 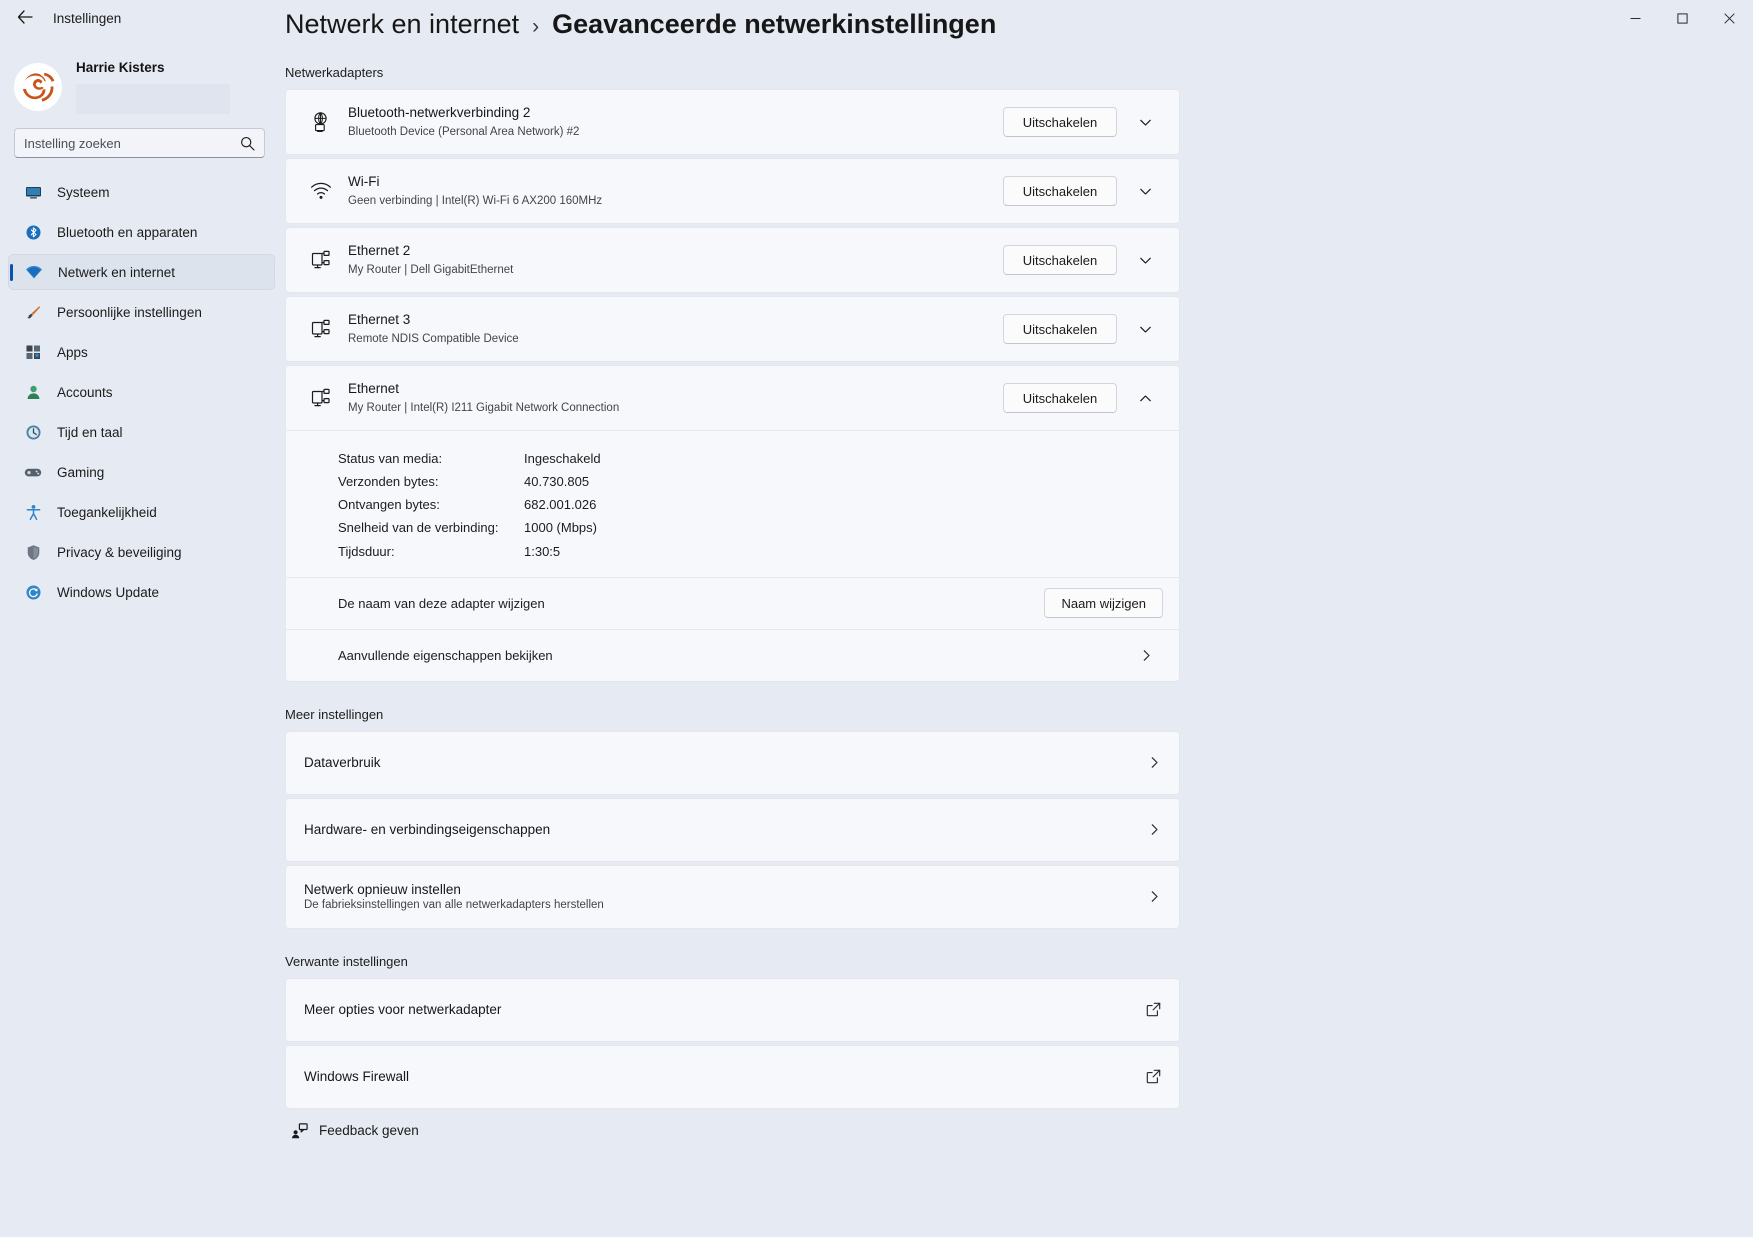 What do you see at coordinates (749, 481) in the screenshot?
I see `detail-row: Verzonden bytes: 40.730.805` at bounding box center [749, 481].